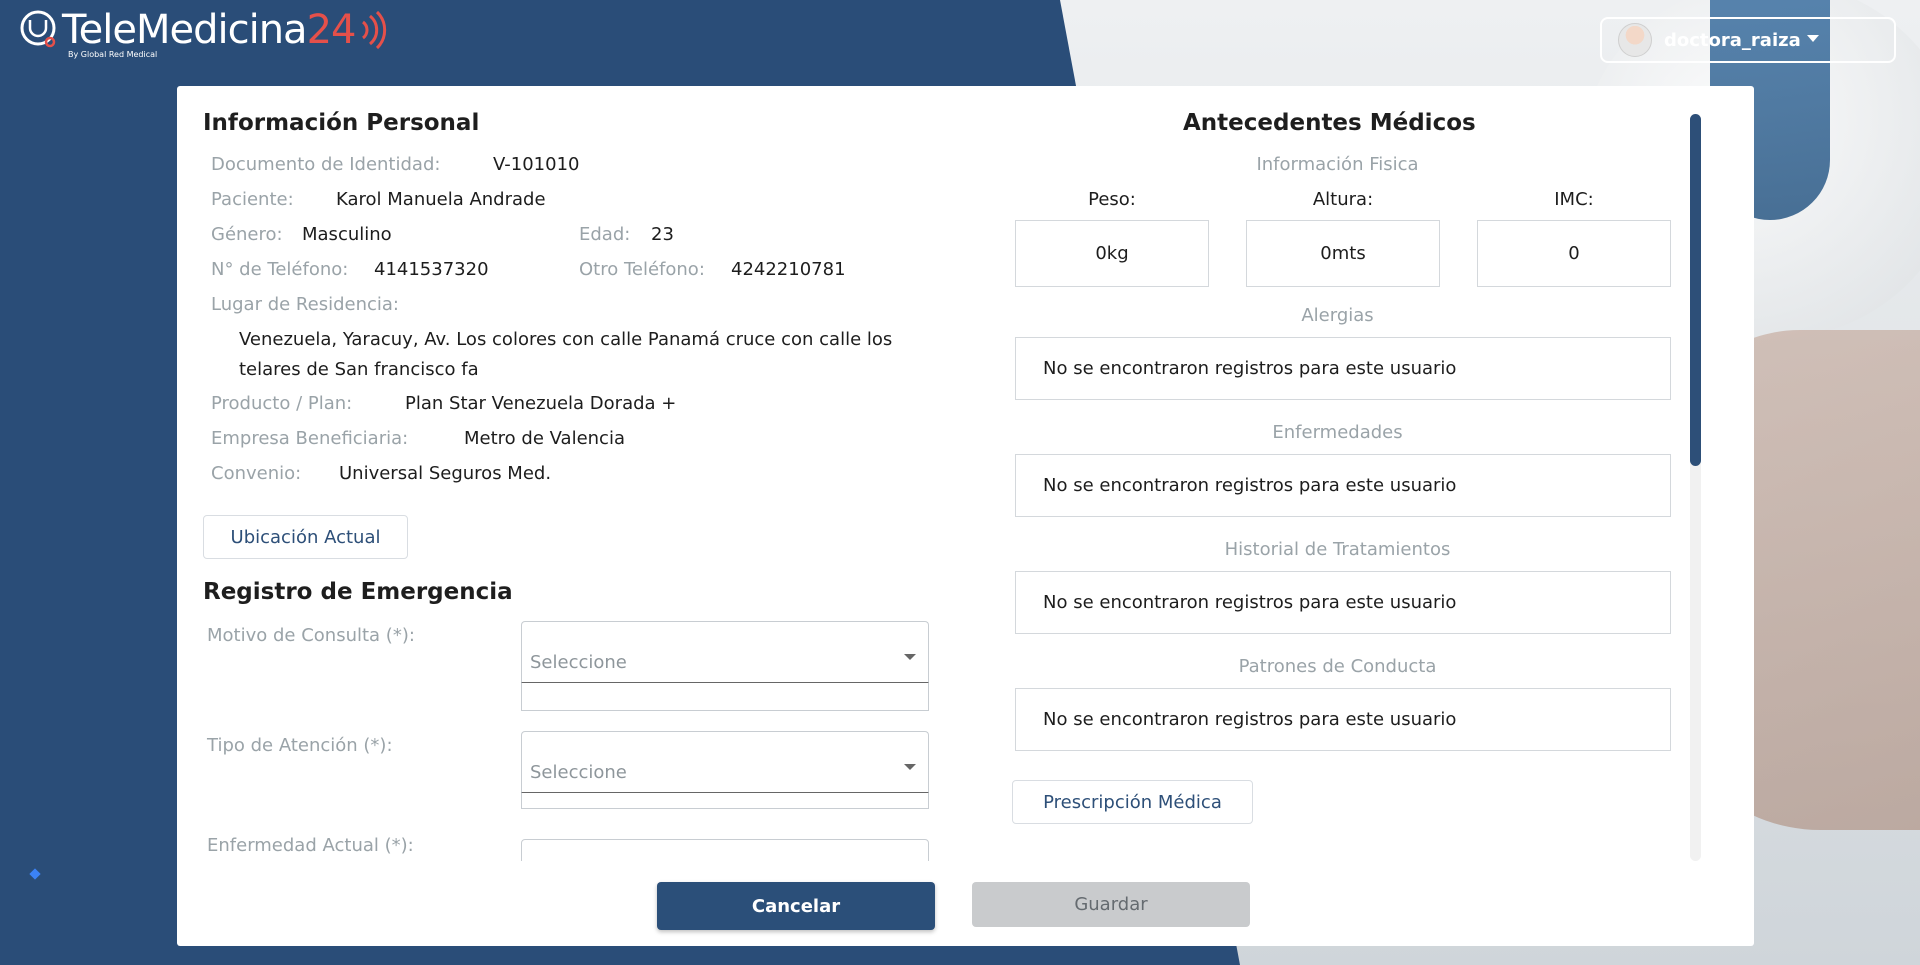 This screenshot has height=965, width=1920. I want to click on motivo-select: Seleccione, so click(725, 652).